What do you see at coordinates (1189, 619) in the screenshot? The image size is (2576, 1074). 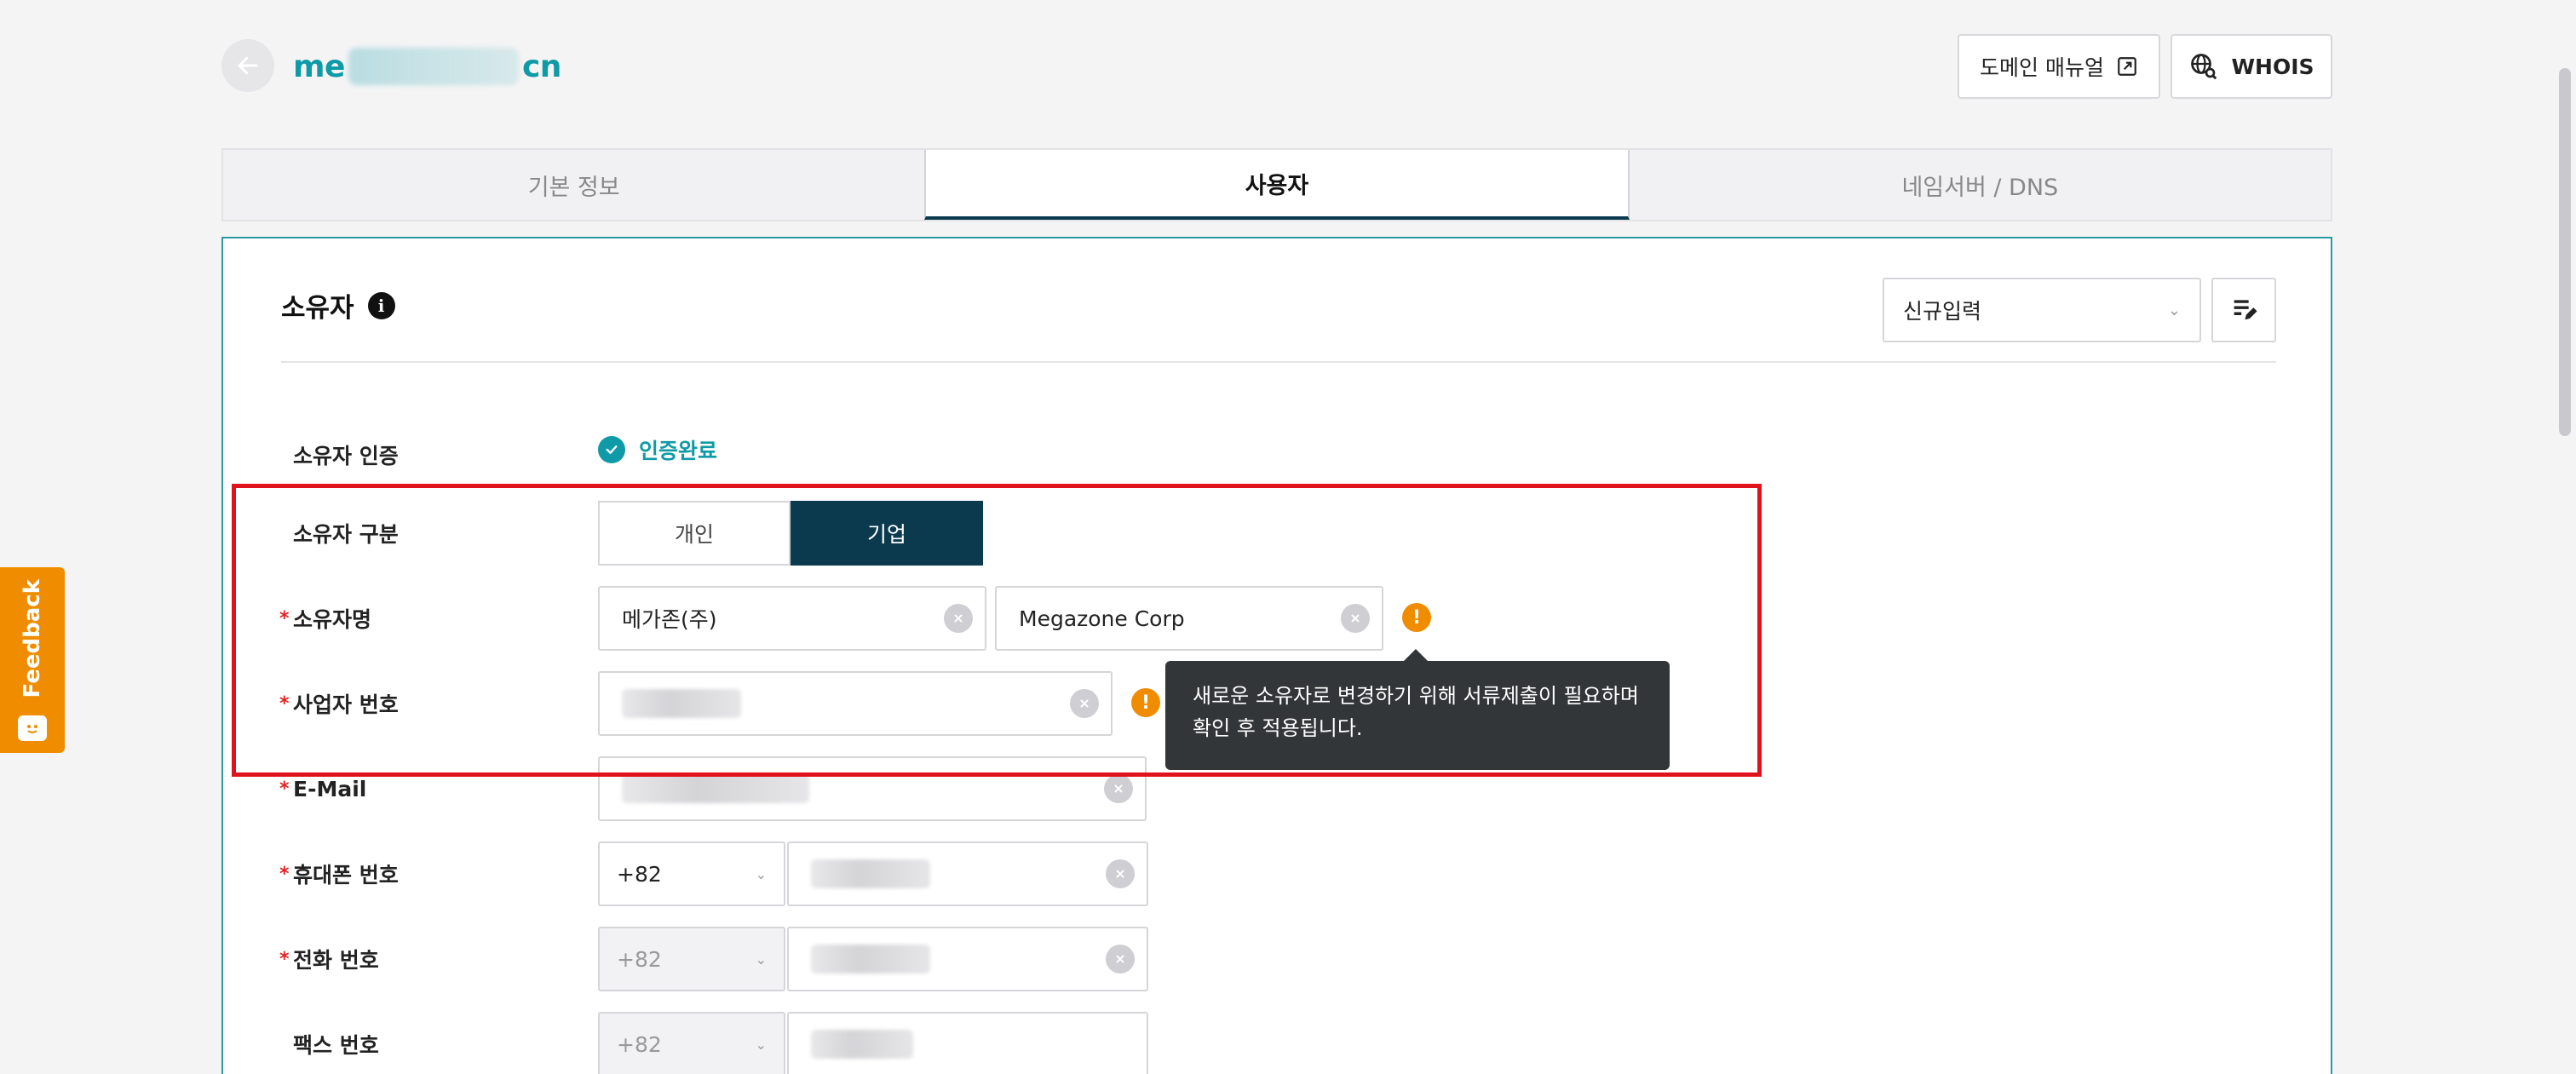 I see `owner-name-en-input: Megazone Corp` at bounding box center [1189, 619].